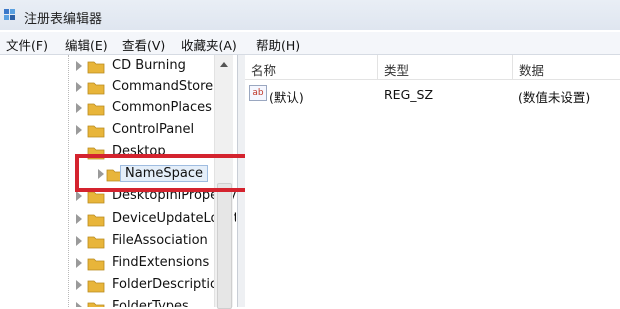  What do you see at coordinates (163, 86) in the screenshot?
I see `tree-item-label: CommandStore` at bounding box center [163, 86].